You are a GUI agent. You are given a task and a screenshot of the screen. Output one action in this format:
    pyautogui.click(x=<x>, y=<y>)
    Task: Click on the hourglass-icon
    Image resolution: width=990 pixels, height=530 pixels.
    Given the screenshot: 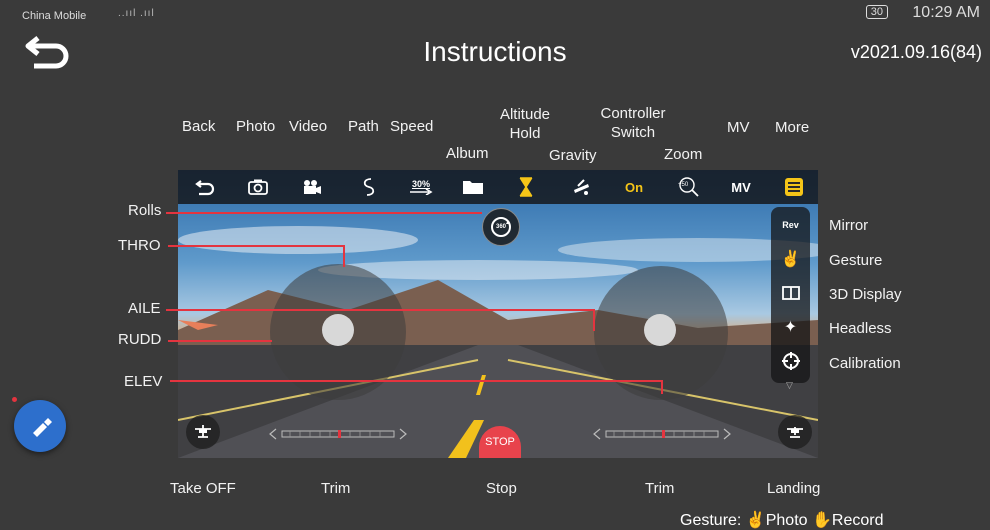 What is the action you would take?
    pyautogui.click(x=526, y=187)
    